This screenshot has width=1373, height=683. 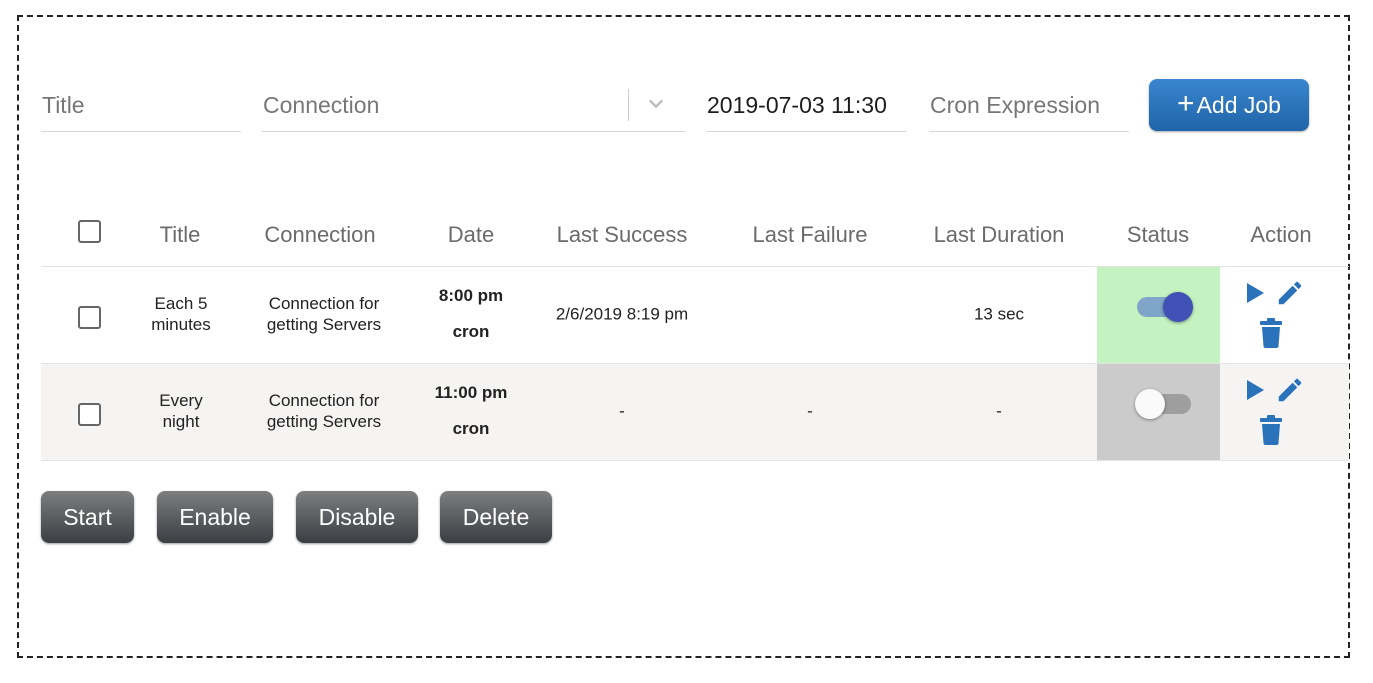 What do you see at coordinates (1158, 234) in the screenshot?
I see `column-header-status: Status` at bounding box center [1158, 234].